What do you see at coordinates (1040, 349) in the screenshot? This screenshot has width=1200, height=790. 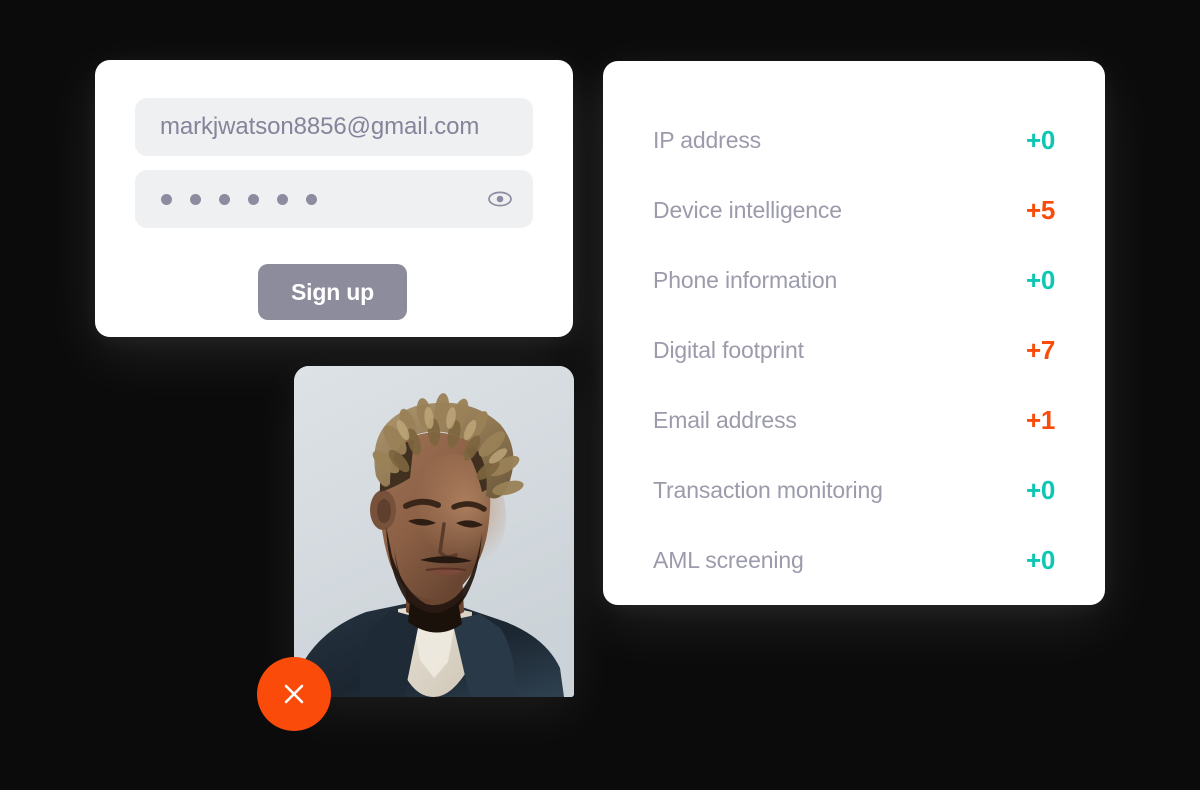 I see `risk-score: +7` at bounding box center [1040, 349].